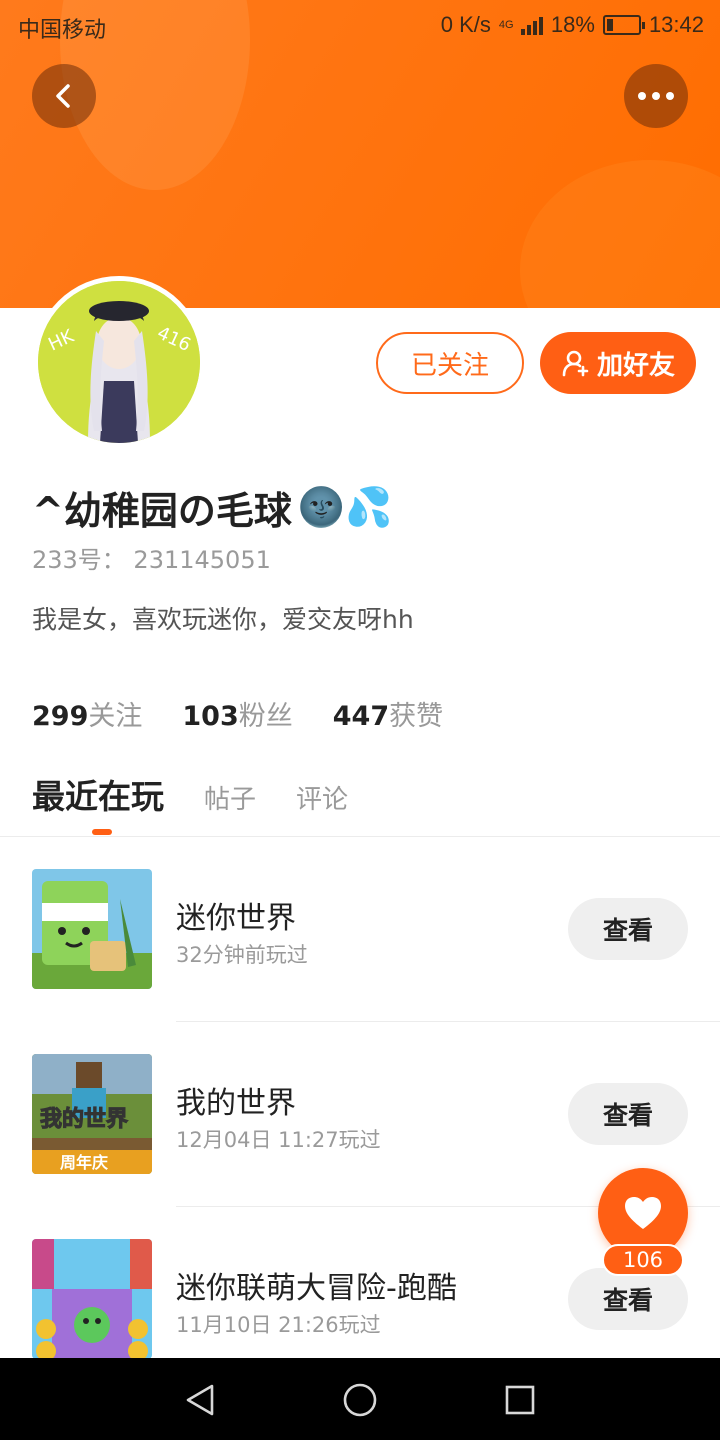  Describe the element at coordinates (236, 918) in the screenshot. I see `game-name: 迷你世界` at that location.